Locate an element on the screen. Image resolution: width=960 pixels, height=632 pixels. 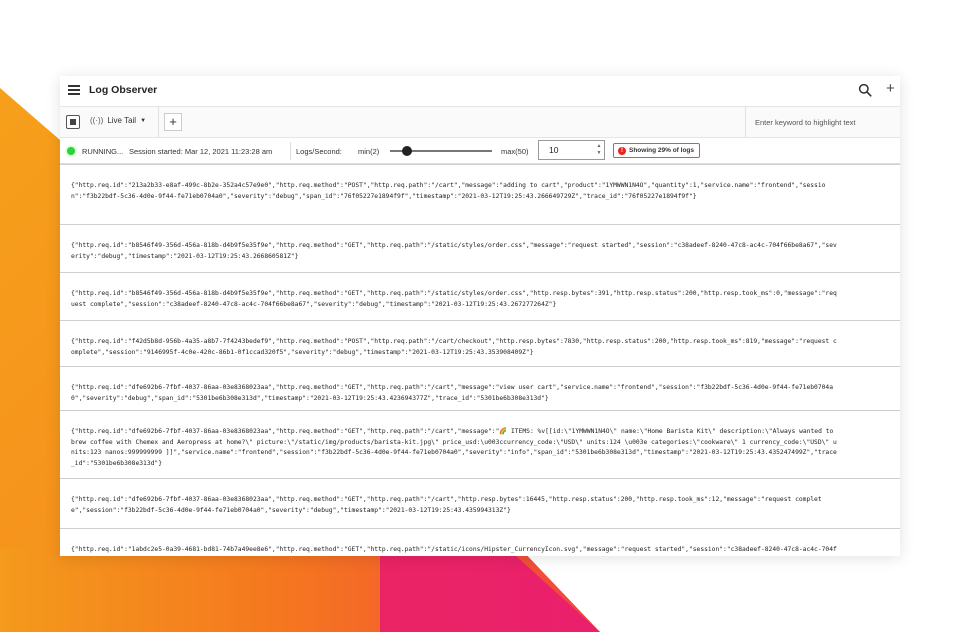
rate-stepper: ▲ ▼ is located at coordinates (599, 150).